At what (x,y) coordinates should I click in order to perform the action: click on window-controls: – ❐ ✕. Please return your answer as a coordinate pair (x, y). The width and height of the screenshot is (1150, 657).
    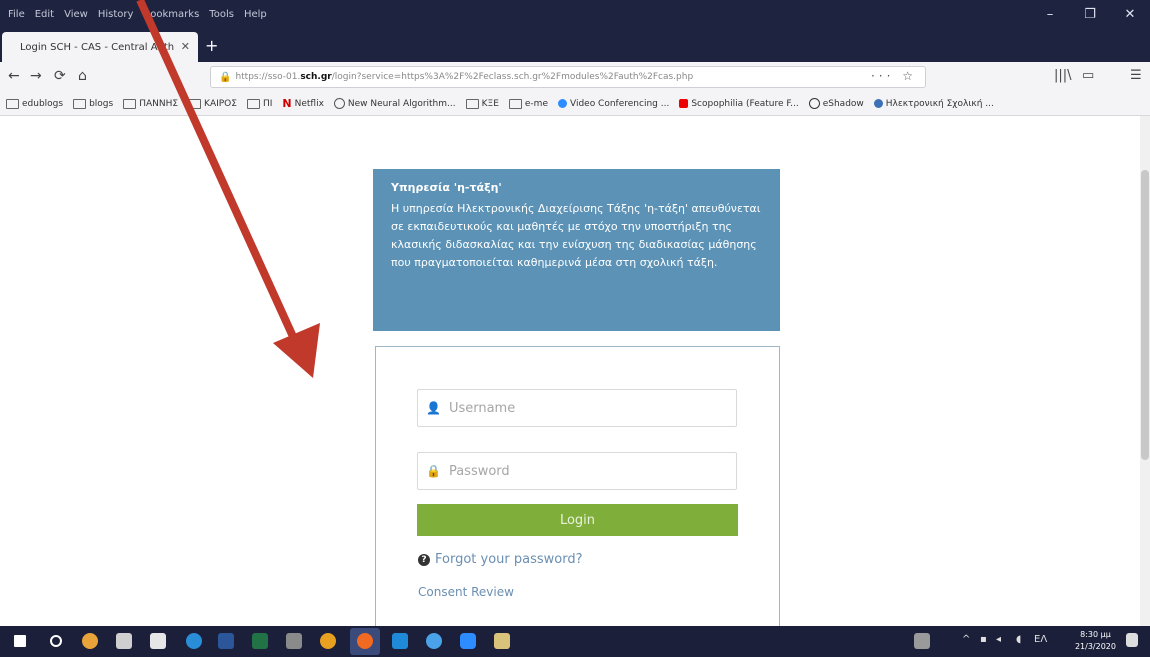
    Looking at the image, I should click on (1090, 14).